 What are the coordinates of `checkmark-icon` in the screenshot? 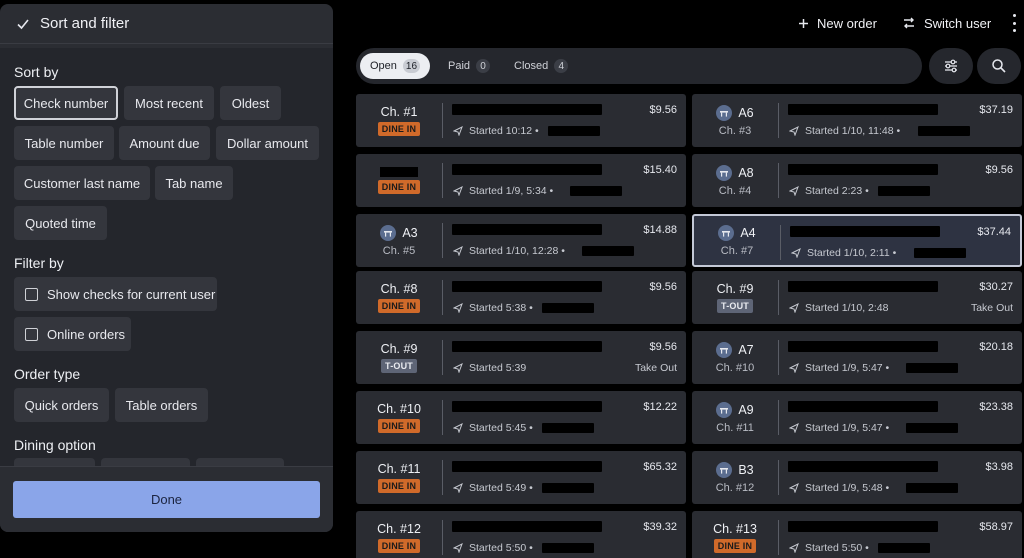 It's located at (23, 24).